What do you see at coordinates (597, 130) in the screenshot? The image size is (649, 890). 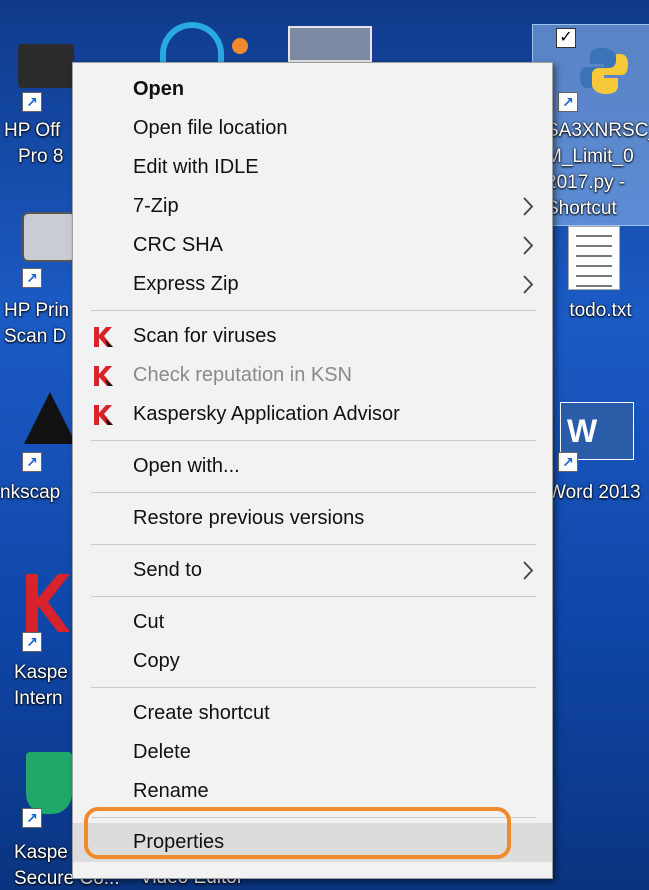 I see `desktop-icon-label: SA3XNRSC_` at bounding box center [597, 130].